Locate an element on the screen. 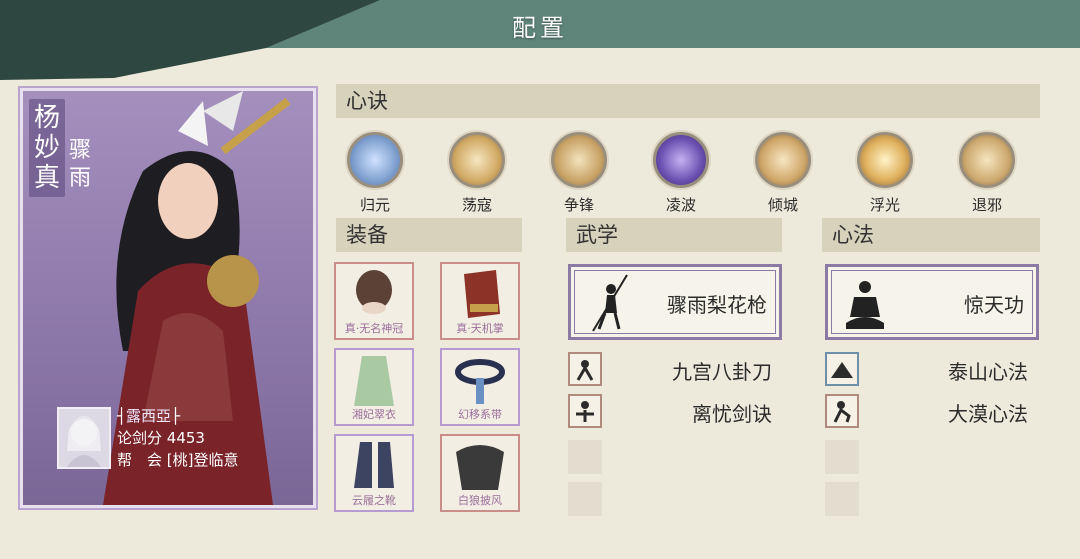  equipment-slot: 湘妃翠衣 is located at coordinates (374, 387).